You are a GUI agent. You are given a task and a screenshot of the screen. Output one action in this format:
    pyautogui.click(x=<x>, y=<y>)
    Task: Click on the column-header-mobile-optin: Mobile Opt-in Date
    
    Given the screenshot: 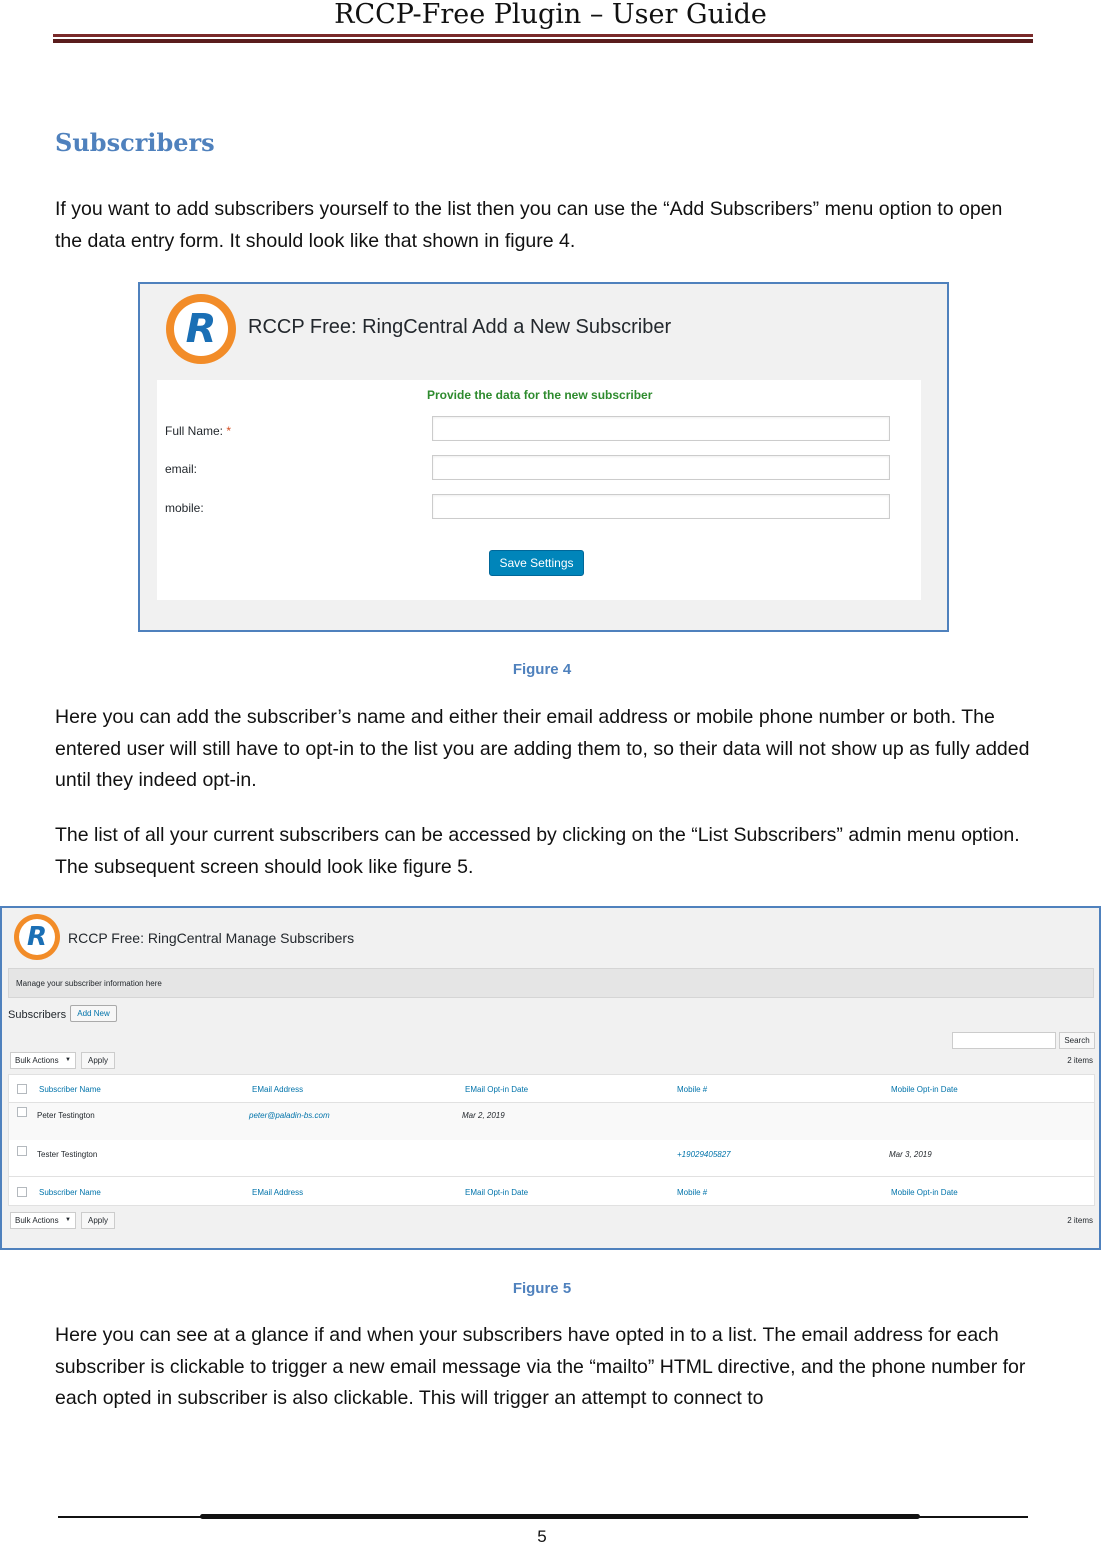 What is the action you would take?
    pyautogui.click(x=924, y=1089)
    